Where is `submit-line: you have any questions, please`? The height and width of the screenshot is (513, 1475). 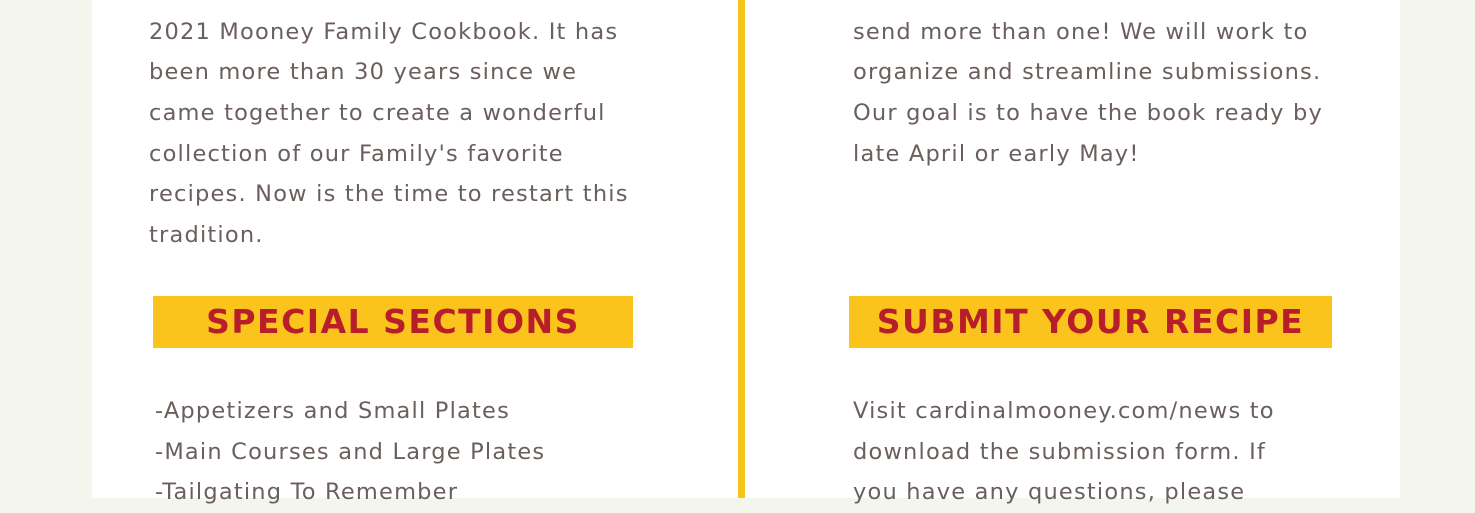 submit-line: you have any questions, please is located at coordinates (1049, 492).